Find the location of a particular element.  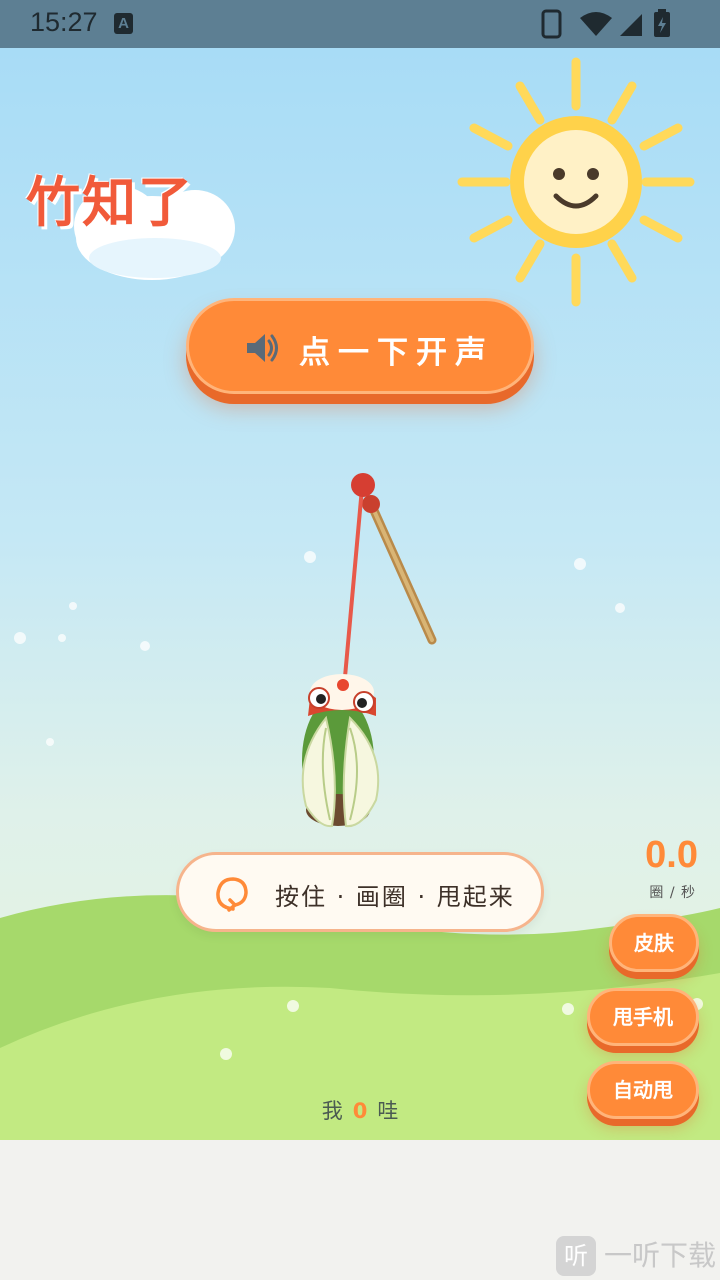

counter-prefix: 我 is located at coordinates (332, 1111).